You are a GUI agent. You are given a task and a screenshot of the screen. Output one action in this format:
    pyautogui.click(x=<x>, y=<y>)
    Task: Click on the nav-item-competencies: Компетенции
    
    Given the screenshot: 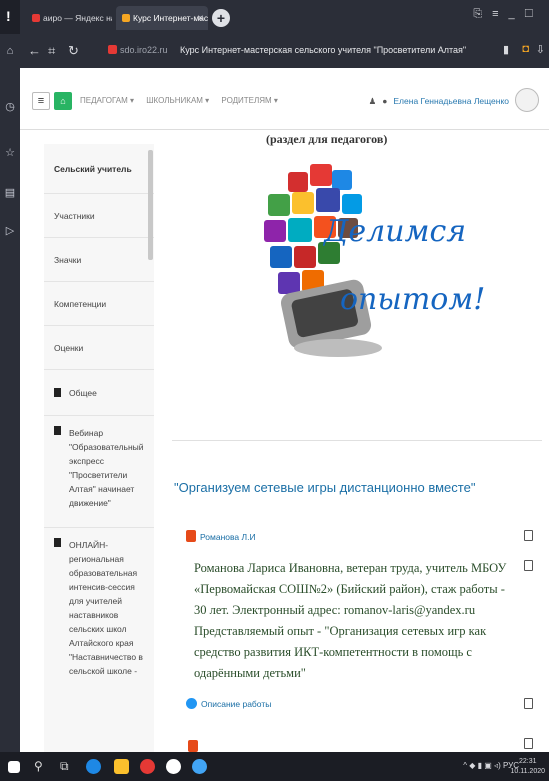 What is the action you would take?
    pyautogui.click(x=99, y=304)
    